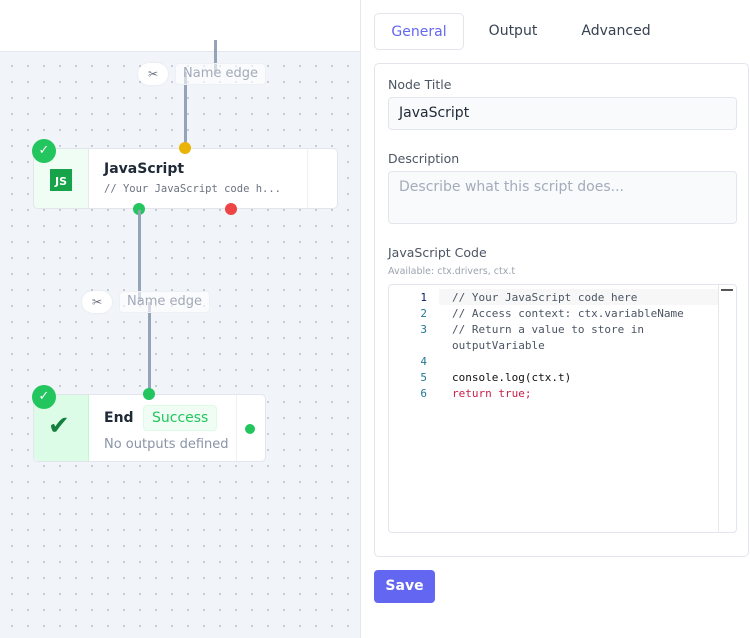  I want to click on node-title: JavaScript, so click(144, 169).